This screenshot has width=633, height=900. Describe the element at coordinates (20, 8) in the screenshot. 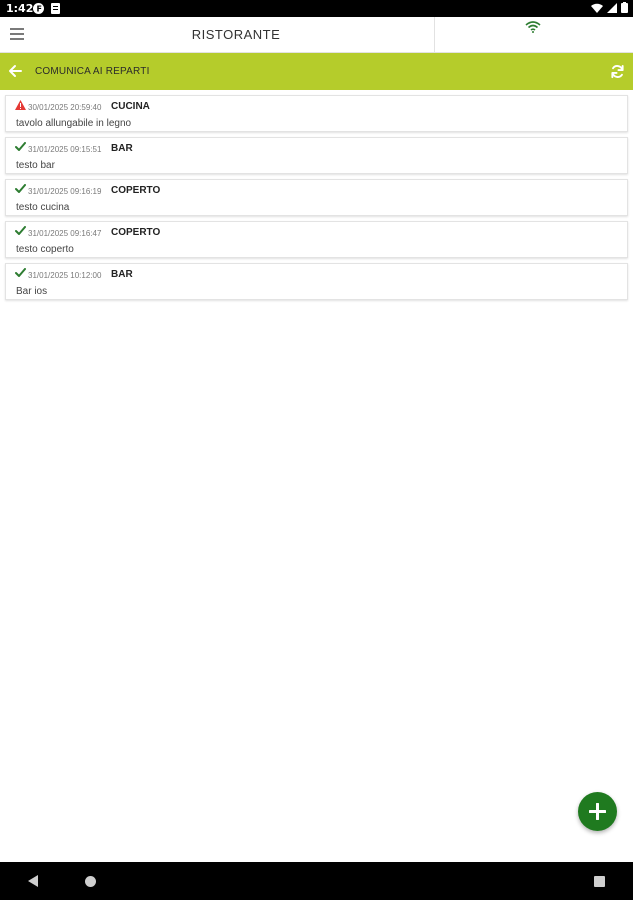

I see `status-time: 1:42` at that location.